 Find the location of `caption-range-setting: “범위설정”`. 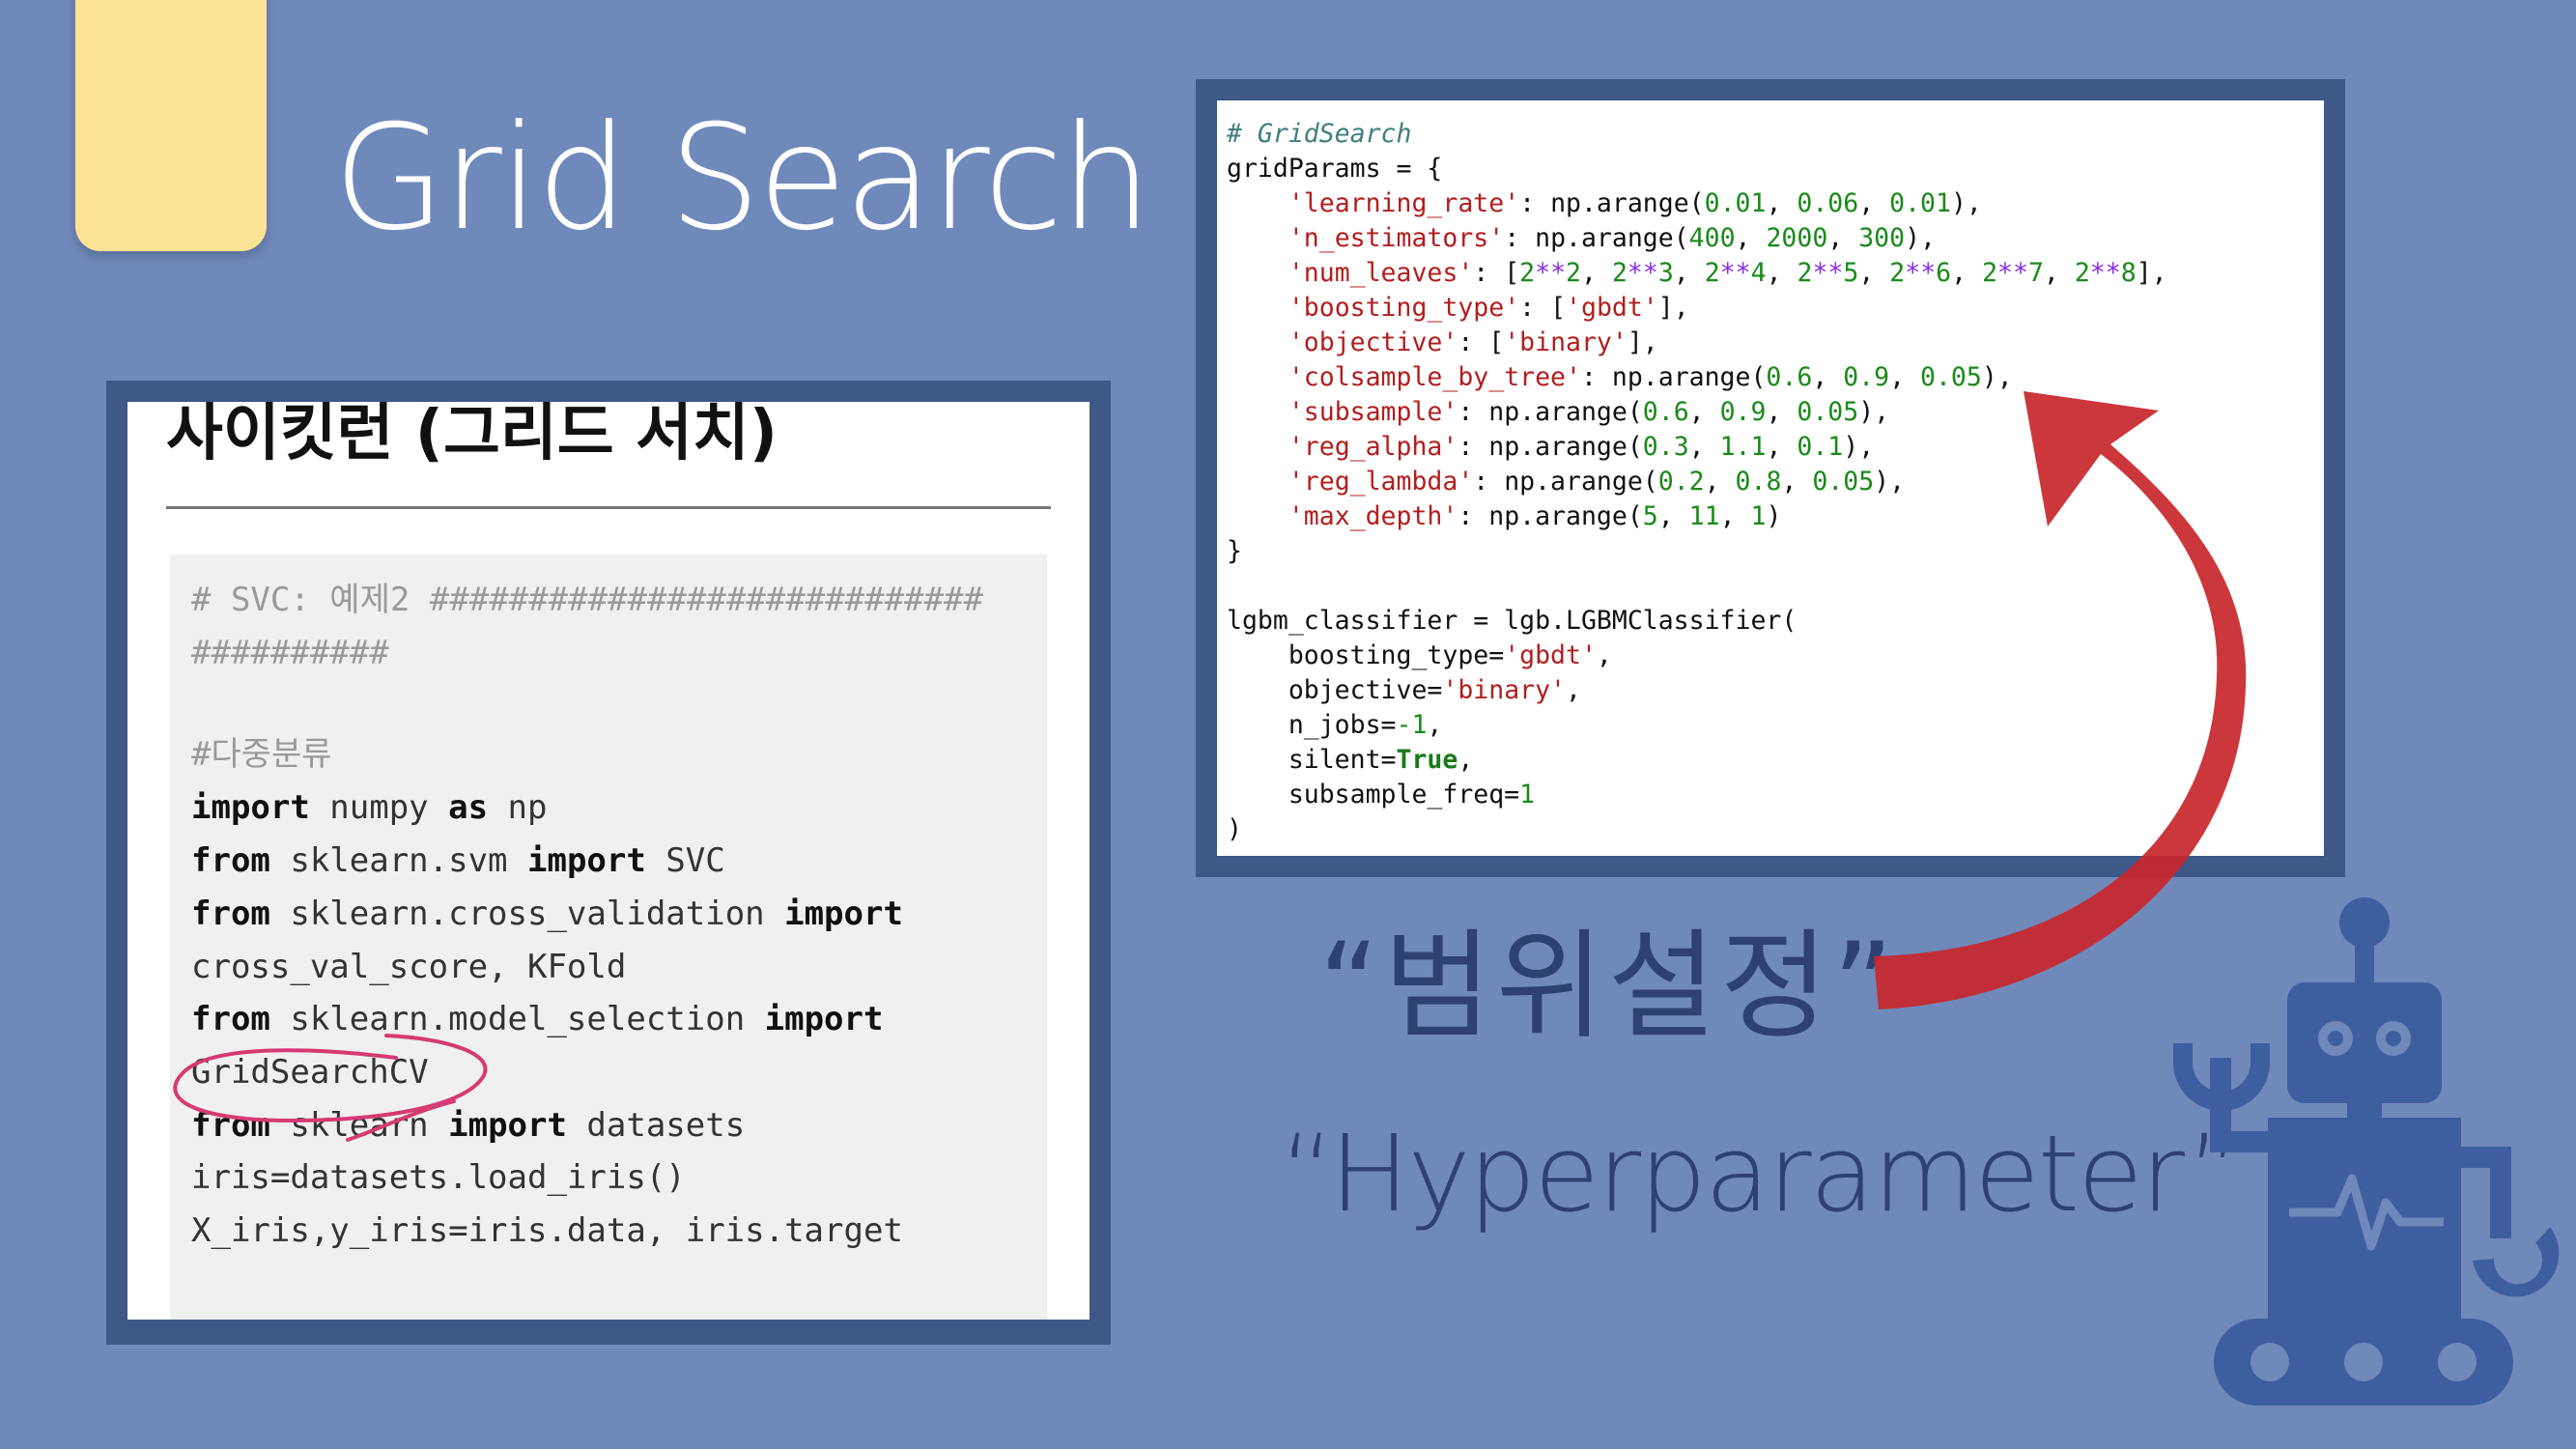

caption-range-setting: “범위설정” is located at coordinates (1608, 986).